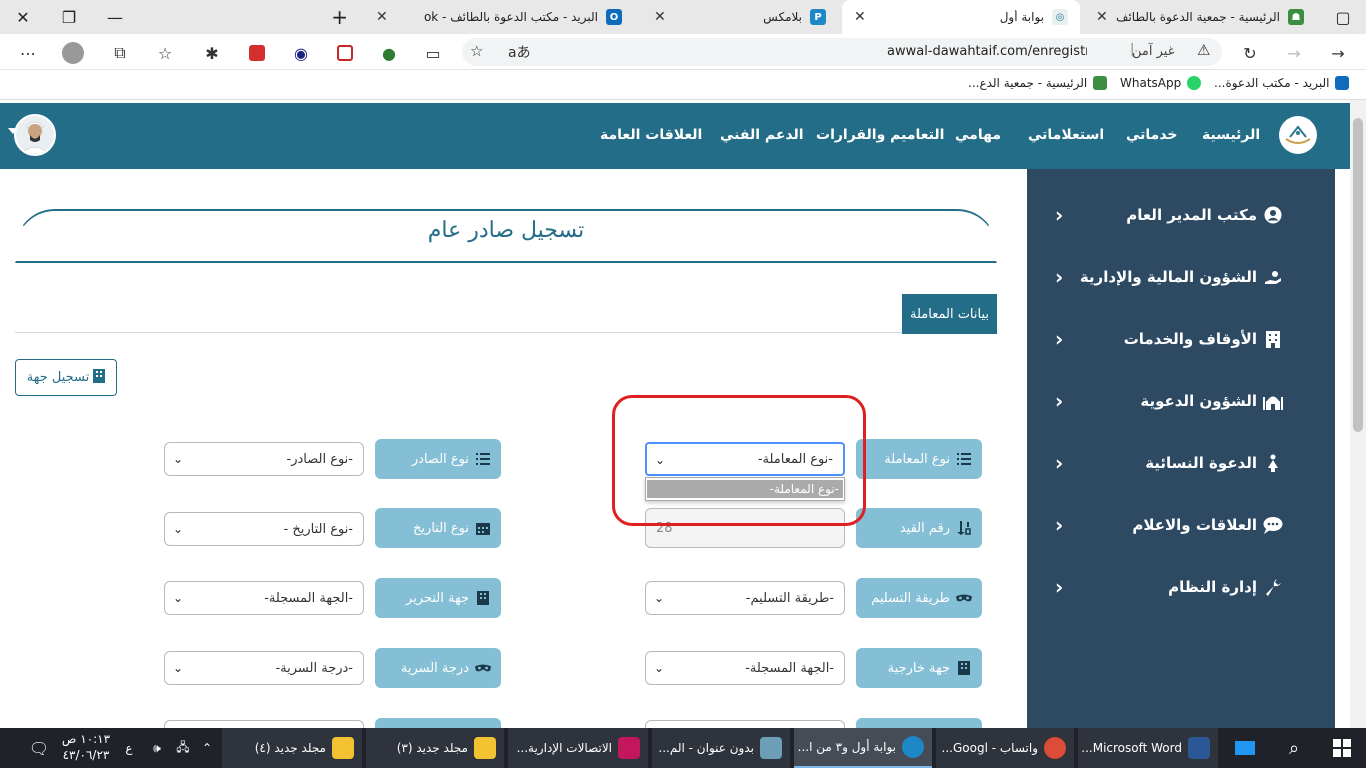 This screenshot has width=1366, height=768. I want to click on chevron-down-icon, so click(13, 131).